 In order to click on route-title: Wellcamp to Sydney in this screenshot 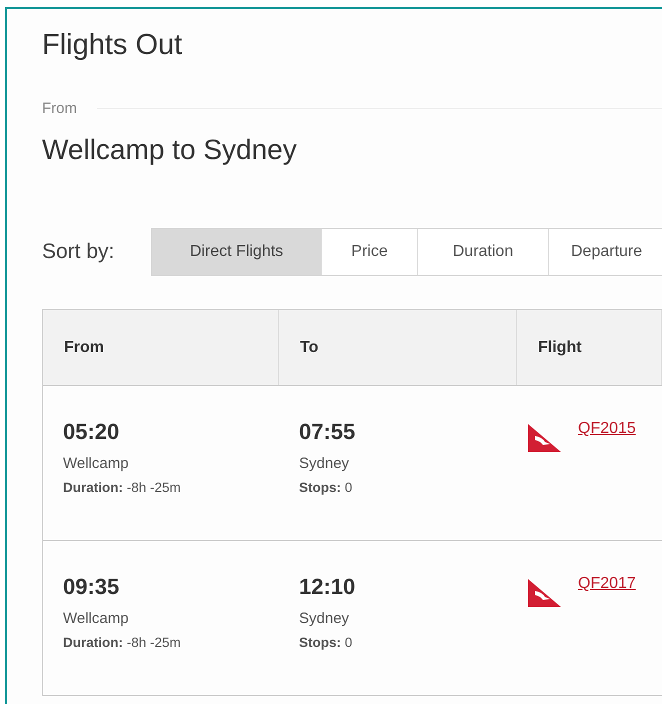, I will do `click(169, 150)`.